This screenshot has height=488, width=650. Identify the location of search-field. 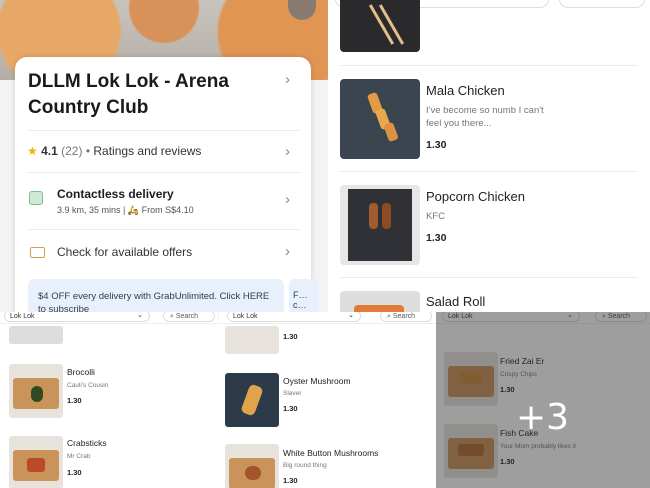
(602, 4).